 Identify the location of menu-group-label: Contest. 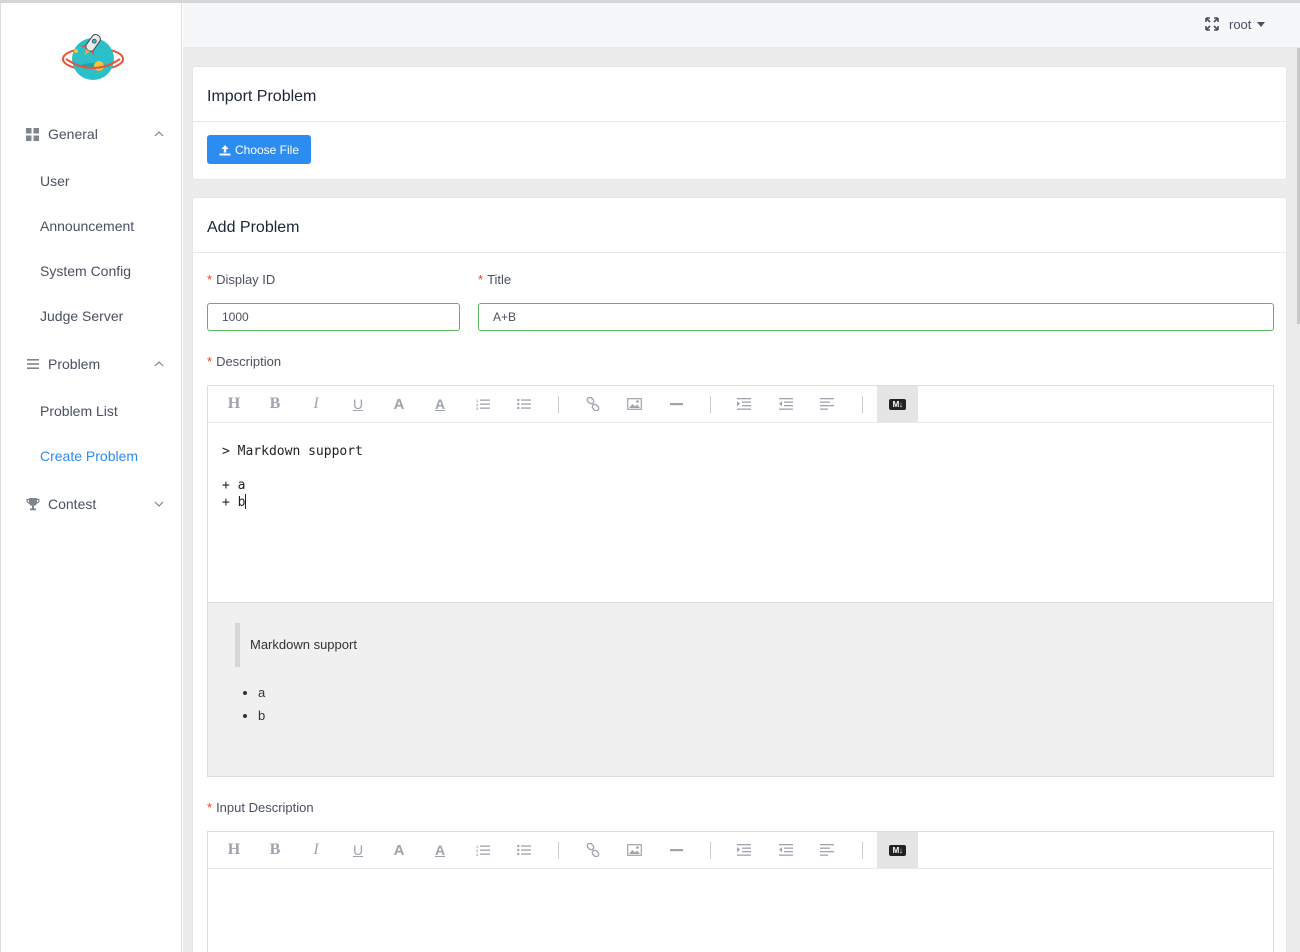
(72, 504).